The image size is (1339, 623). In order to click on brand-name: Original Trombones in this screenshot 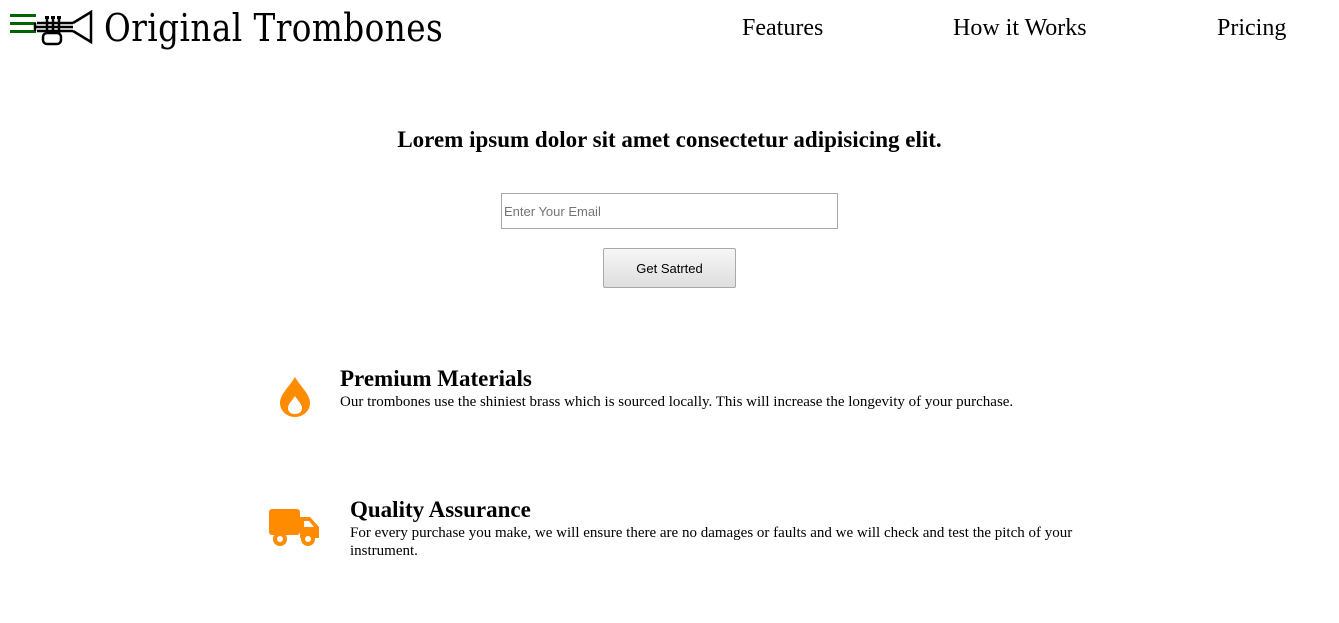, I will do `click(273, 28)`.